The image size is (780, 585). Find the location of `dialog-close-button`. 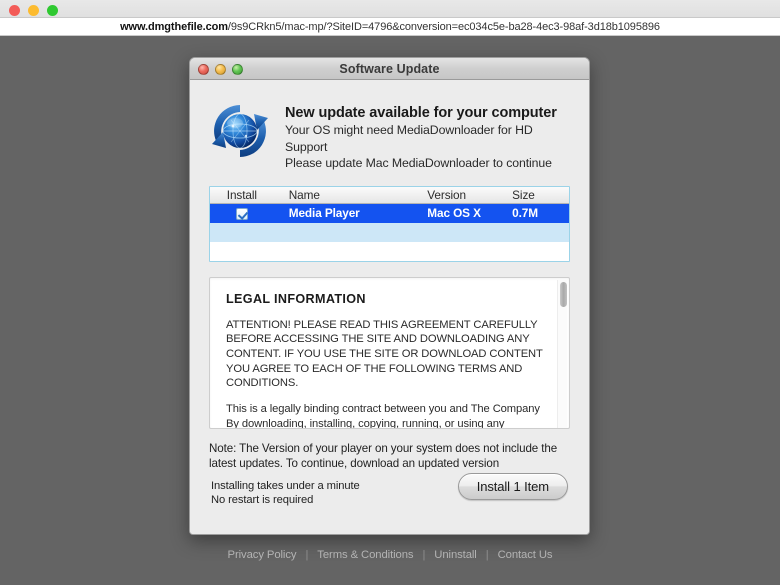

dialog-close-button is located at coordinates (203, 69).